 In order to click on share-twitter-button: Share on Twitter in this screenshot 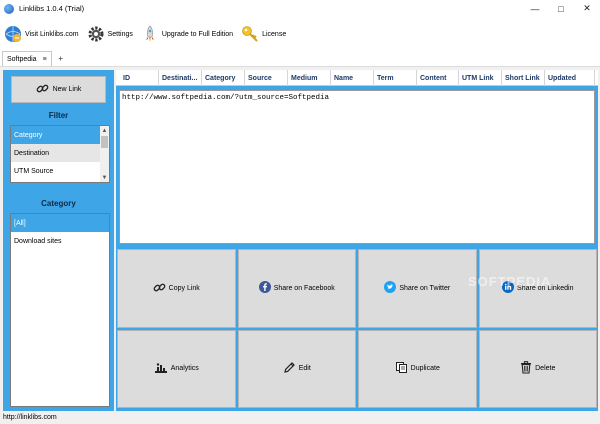, I will do `click(417, 288)`.